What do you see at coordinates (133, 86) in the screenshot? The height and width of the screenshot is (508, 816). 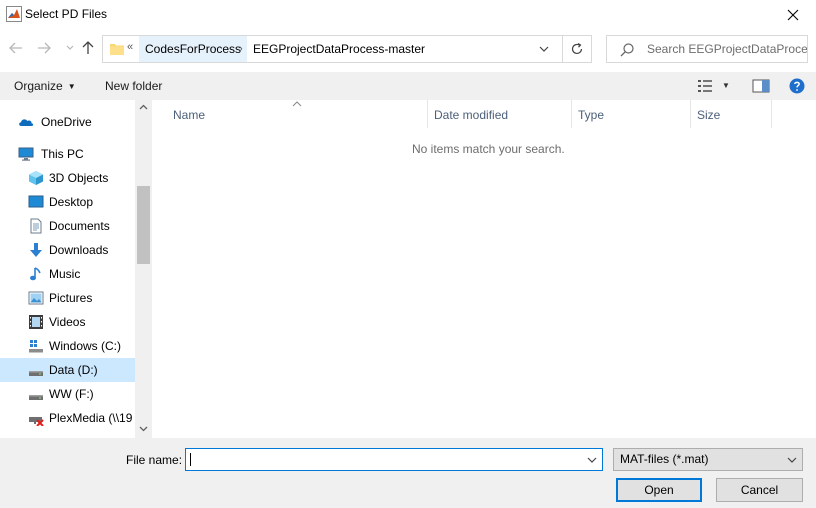 I see `new-folder-button: New folder` at bounding box center [133, 86].